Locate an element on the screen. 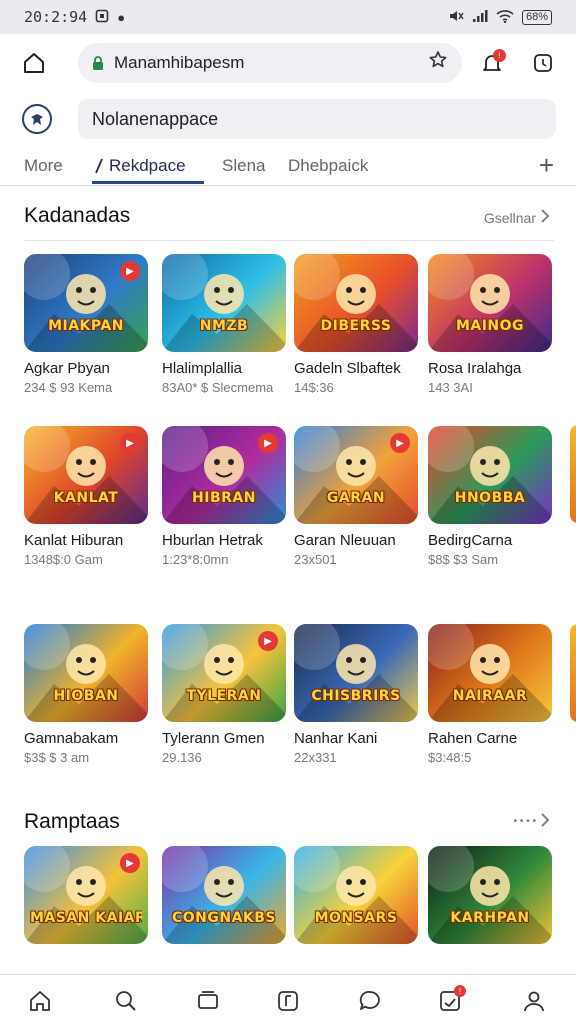  game-title: Hlalimplallia is located at coordinates (202, 368).